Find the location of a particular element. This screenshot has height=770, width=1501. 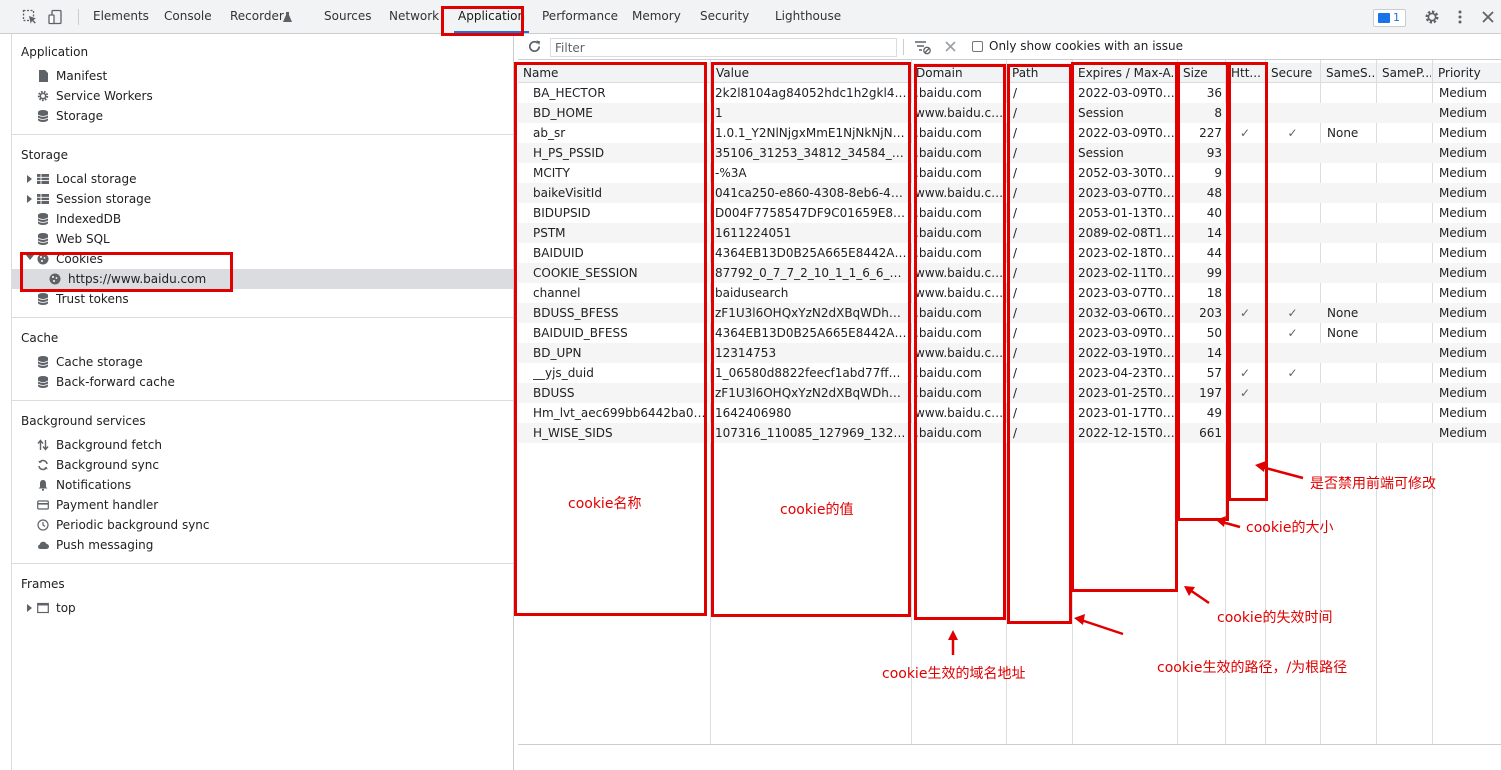

sidebar-item-label: Trust tokens is located at coordinates (92, 299).